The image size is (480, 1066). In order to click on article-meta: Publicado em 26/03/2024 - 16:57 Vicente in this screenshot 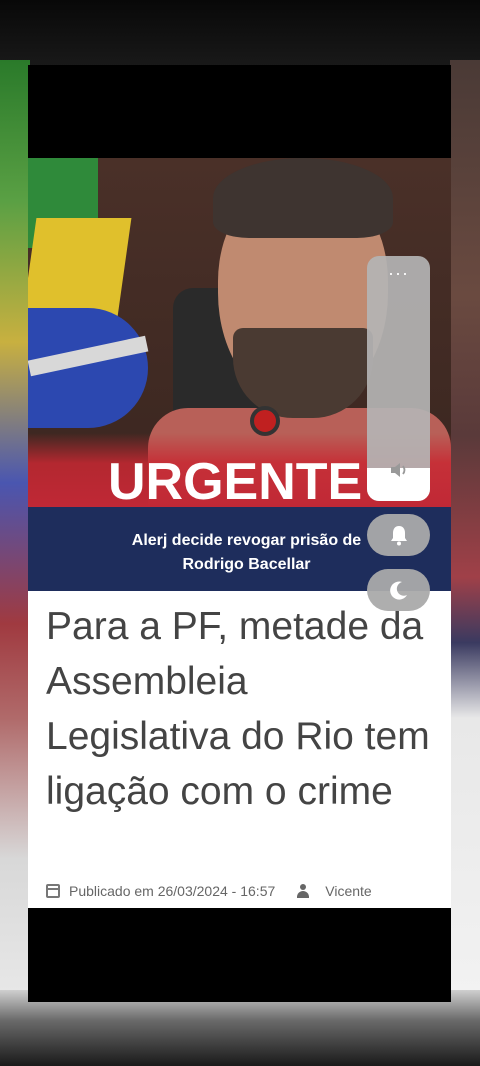, I will do `click(209, 891)`.